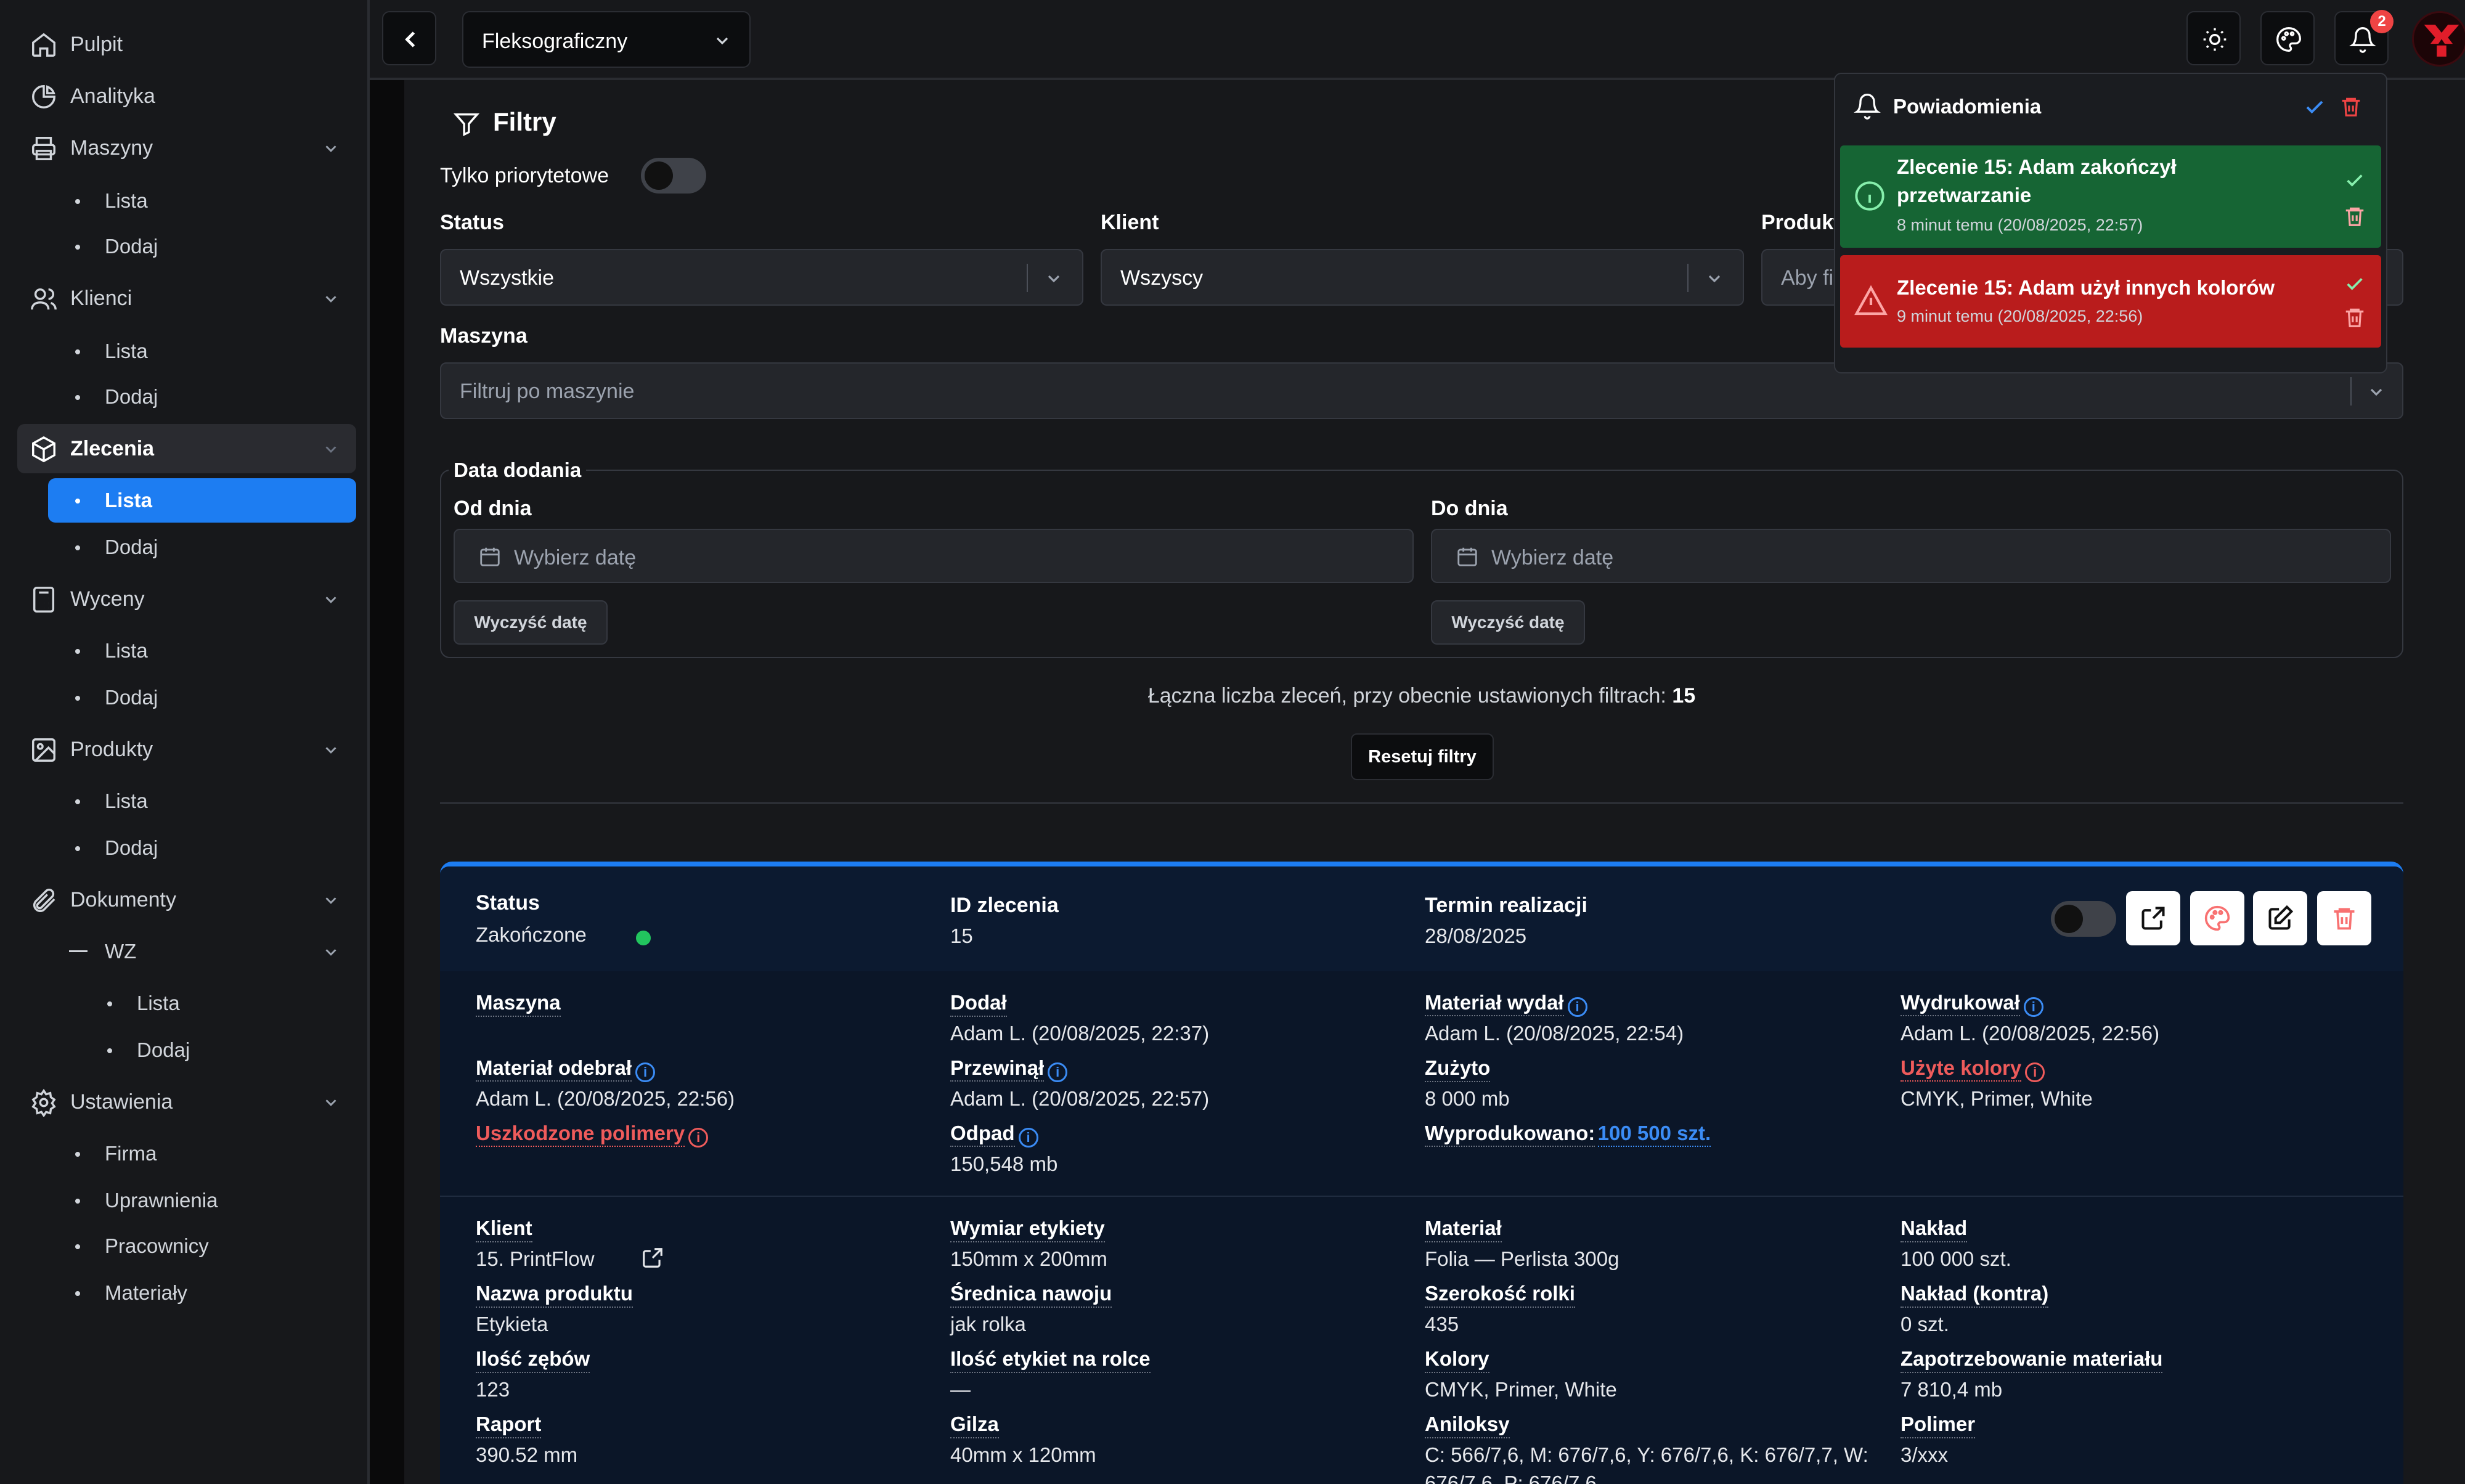 The width and height of the screenshot is (2465, 1484). Describe the element at coordinates (43, 148) in the screenshot. I see `printer-icon` at that location.